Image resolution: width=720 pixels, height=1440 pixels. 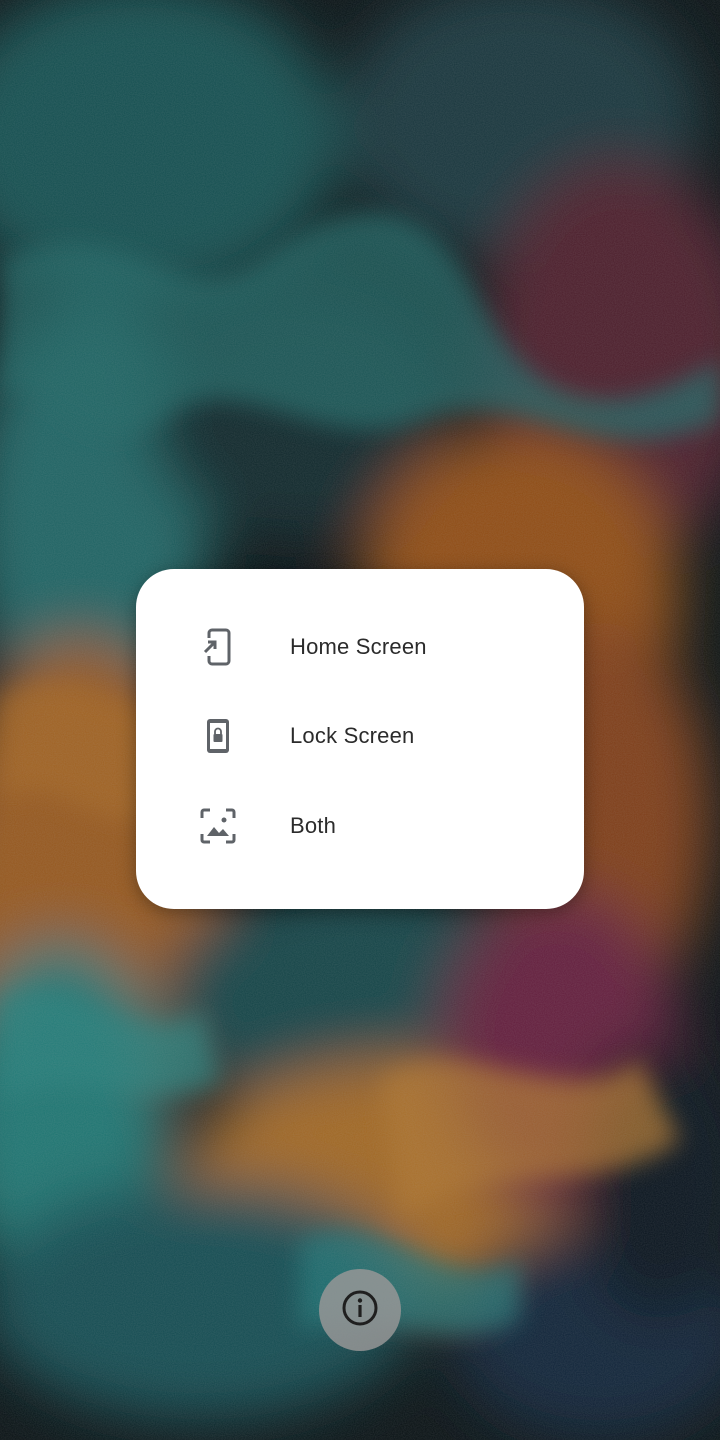 I want to click on info-icon, so click(x=360, y=1310).